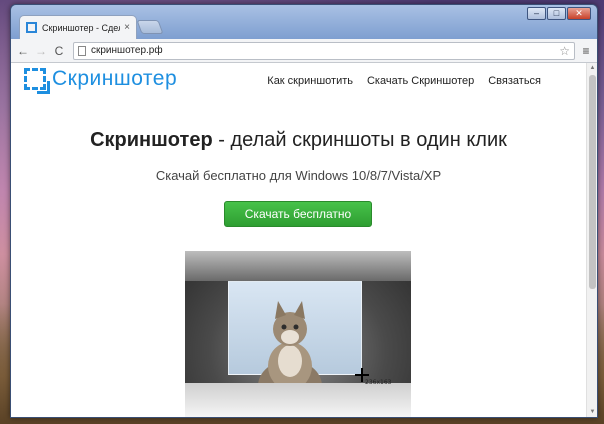 The image size is (604, 424). I want to click on browser-tab: Скриншотер - Сделать ск ×, so click(78, 27).